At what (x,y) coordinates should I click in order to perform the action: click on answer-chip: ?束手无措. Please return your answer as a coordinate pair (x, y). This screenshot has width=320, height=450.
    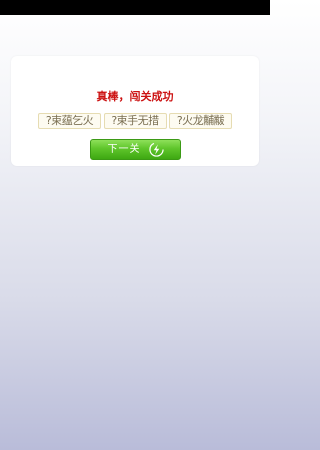
    Looking at the image, I should click on (135, 121).